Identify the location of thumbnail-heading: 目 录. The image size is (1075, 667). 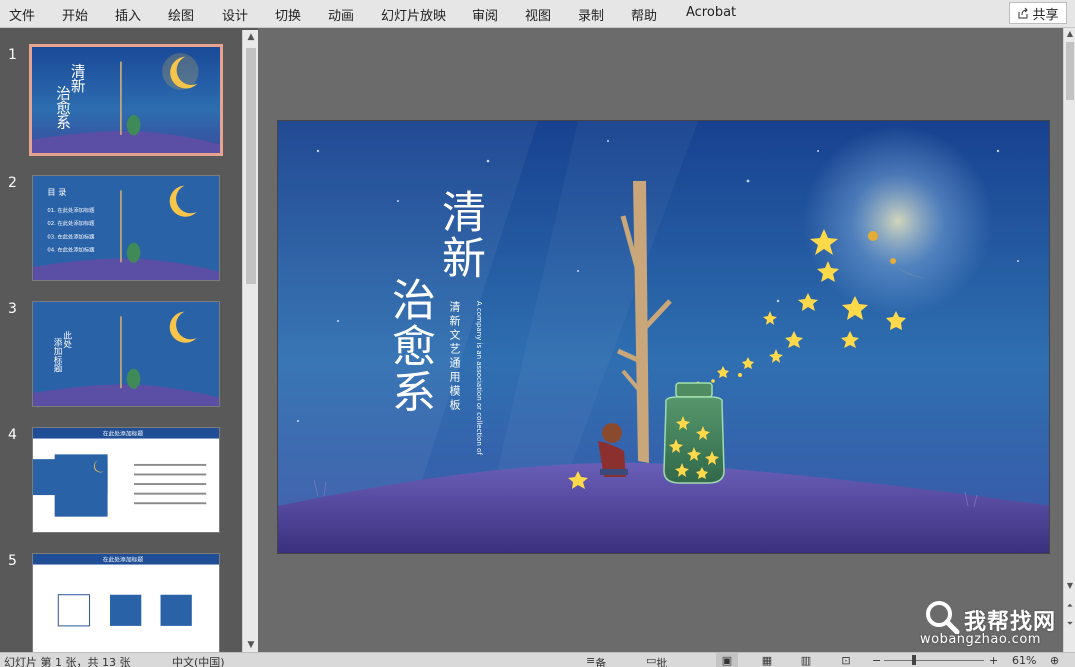
(56, 192).